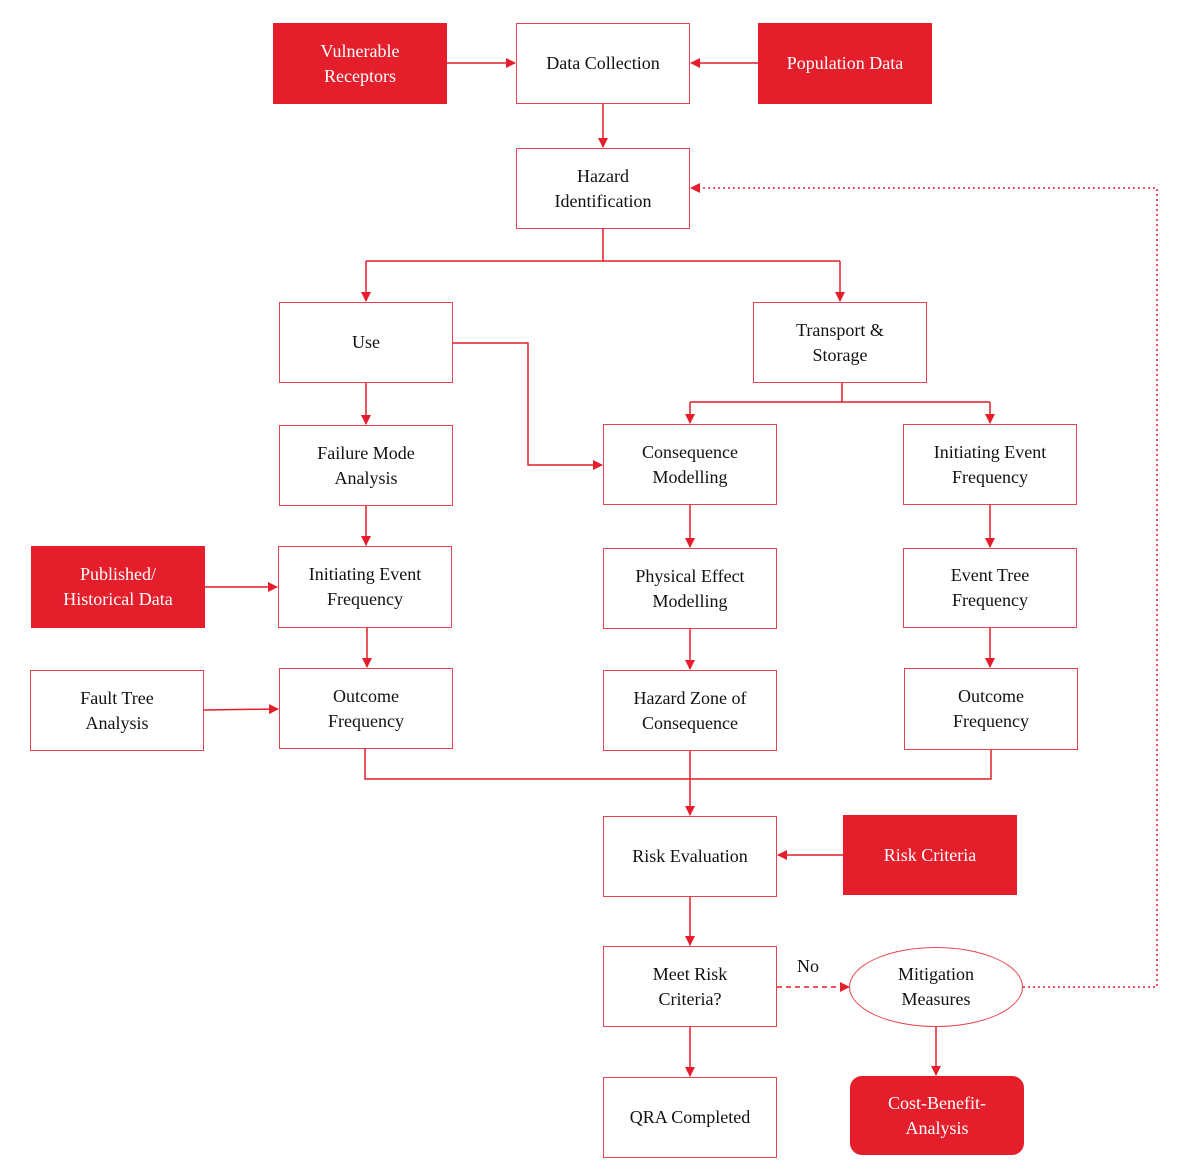 This screenshot has width=1191, height=1176. What do you see at coordinates (366, 465) in the screenshot?
I see `node-failure-mode-analysis: Failure Mode Analysis` at bounding box center [366, 465].